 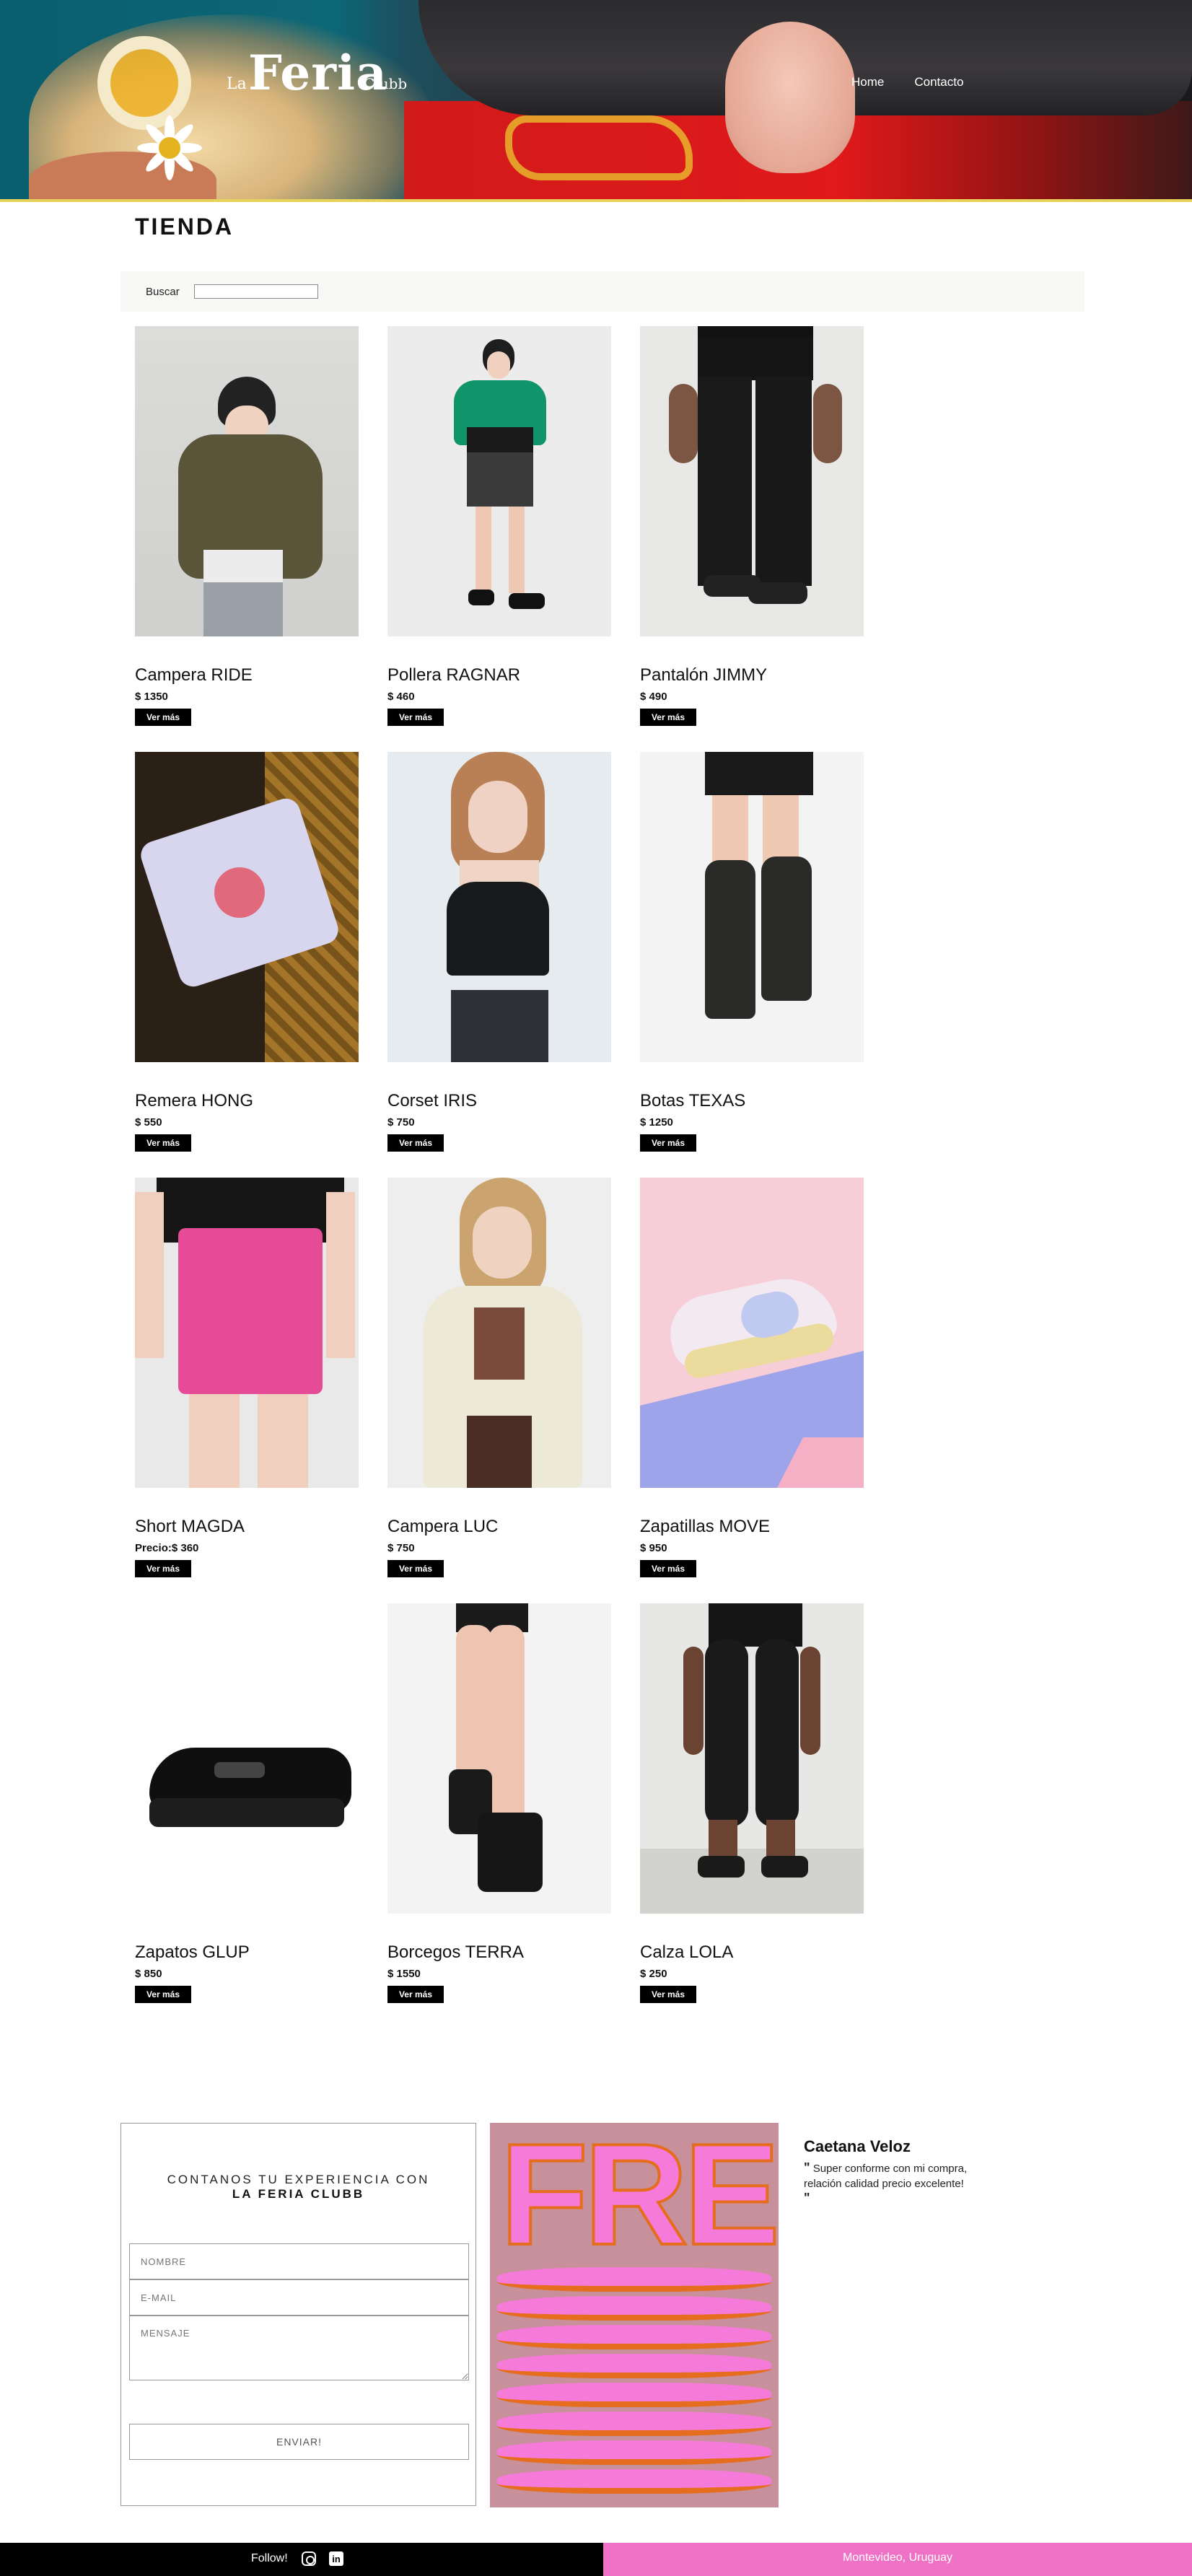 What do you see at coordinates (309, 2558) in the screenshot?
I see `instagram-icon` at bounding box center [309, 2558].